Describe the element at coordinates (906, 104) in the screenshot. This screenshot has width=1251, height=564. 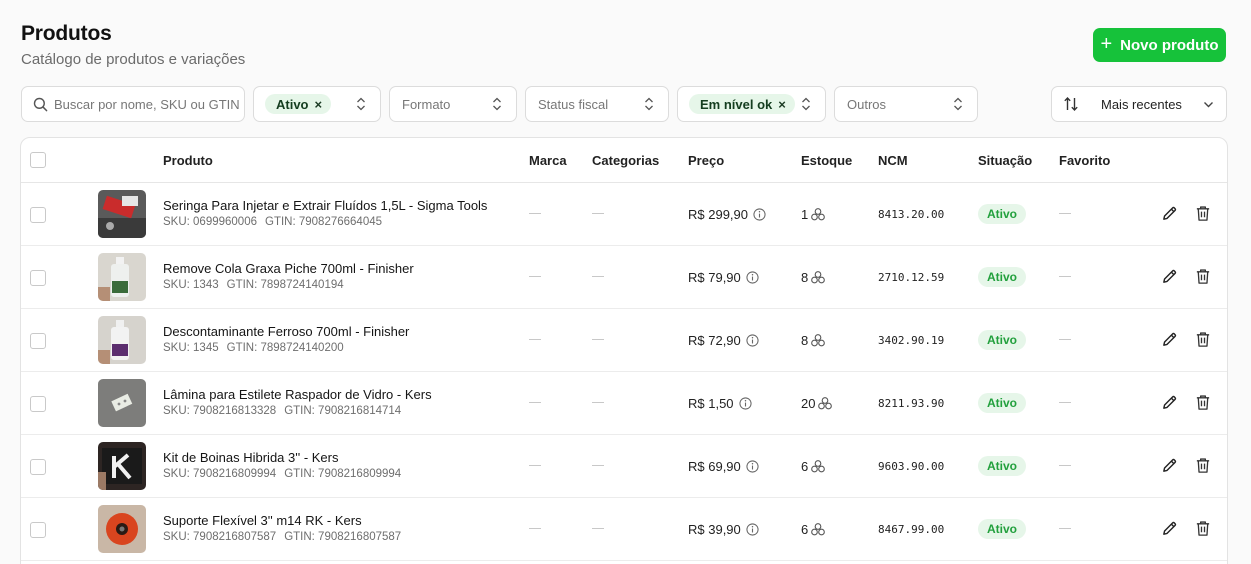
I see `filter-outros: Outros` at that location.